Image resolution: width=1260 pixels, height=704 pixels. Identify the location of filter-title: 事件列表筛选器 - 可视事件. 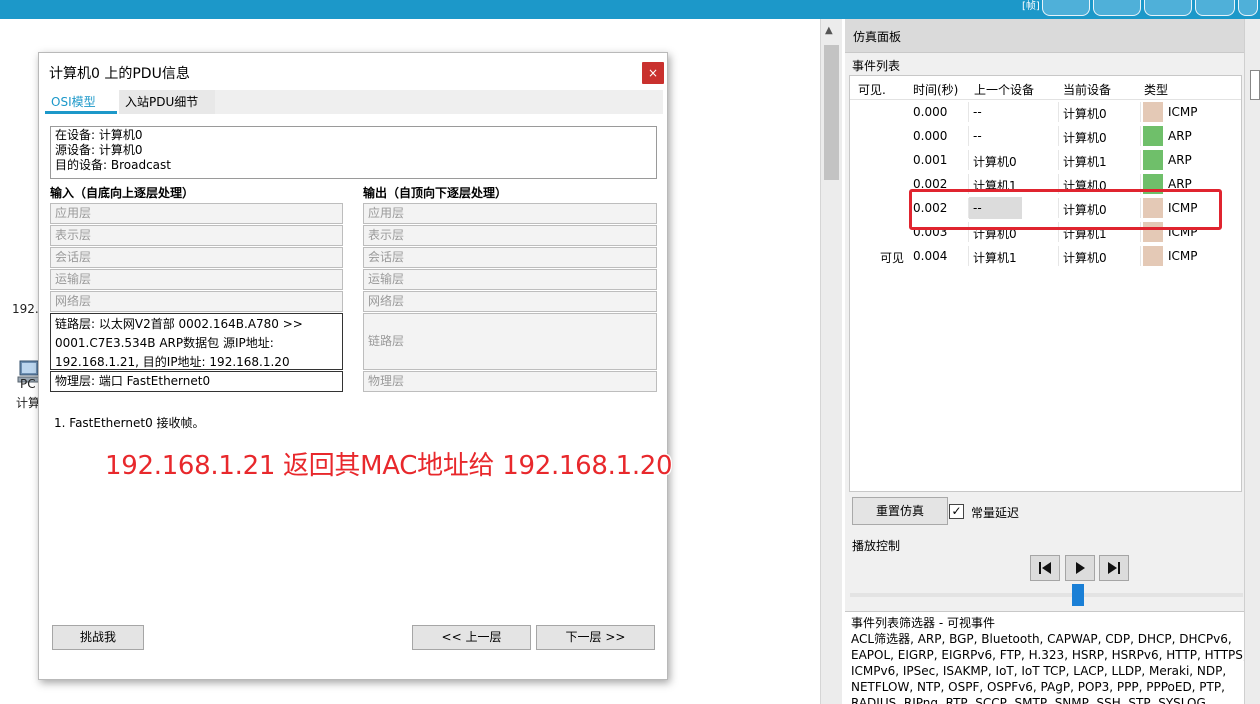
(923, 623).